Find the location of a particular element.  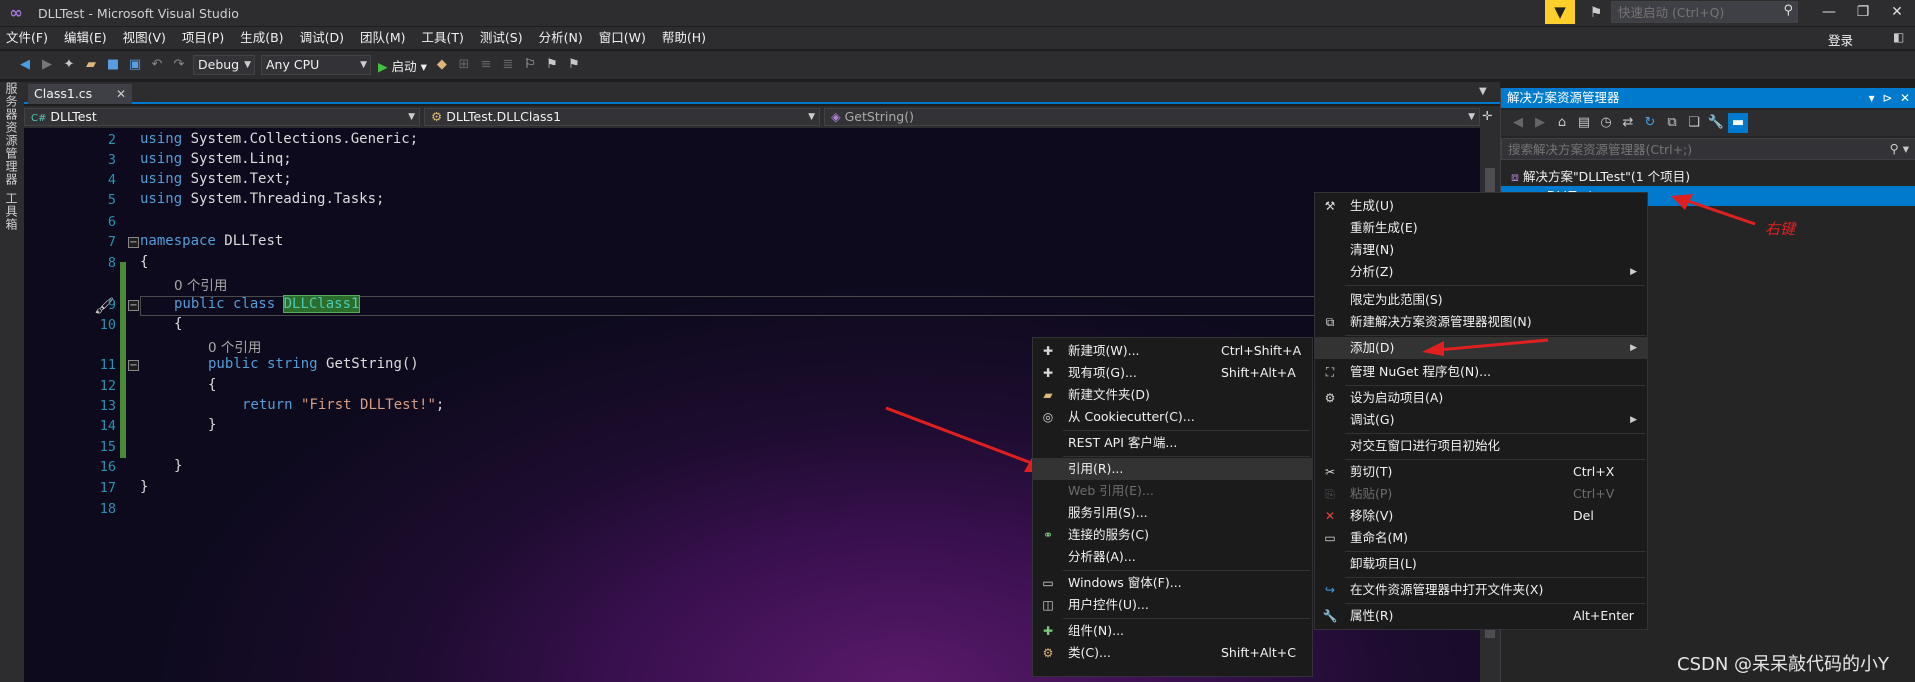

tab-class1-cs: Class1.cs ✕ is located at coordinates (80, 94).